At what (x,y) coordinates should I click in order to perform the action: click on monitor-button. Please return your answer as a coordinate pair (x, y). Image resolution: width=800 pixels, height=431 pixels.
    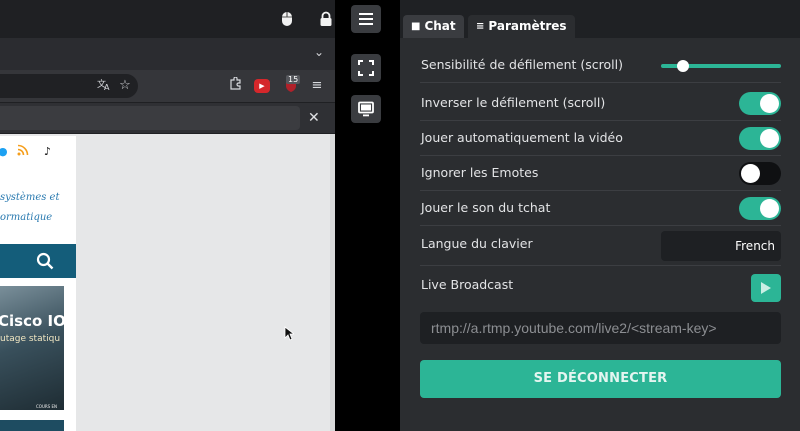
    Looking at the image, I should click on (366, 109).